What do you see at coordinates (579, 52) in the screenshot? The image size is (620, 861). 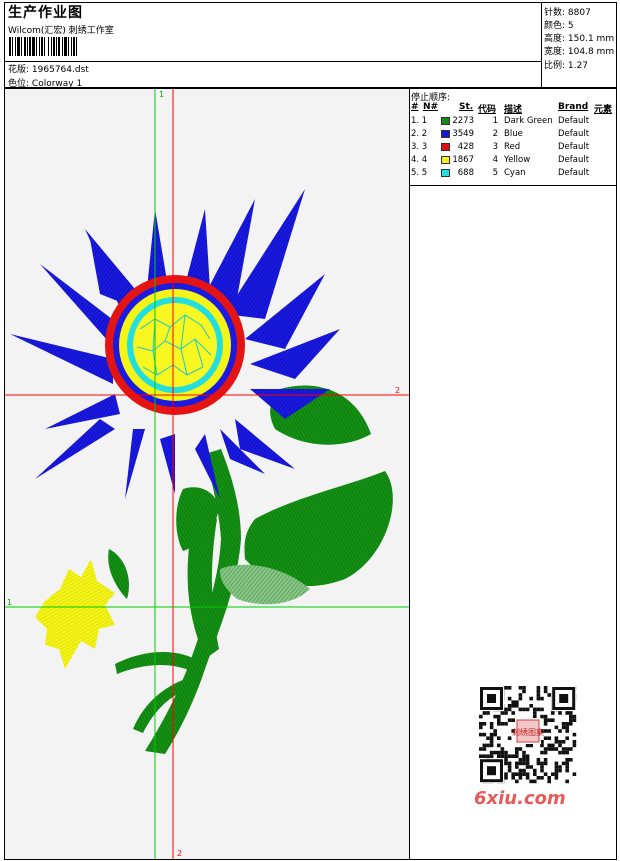 I see `stat-width: 宽度: 104.8 mm` at bounding box center [579, 52].